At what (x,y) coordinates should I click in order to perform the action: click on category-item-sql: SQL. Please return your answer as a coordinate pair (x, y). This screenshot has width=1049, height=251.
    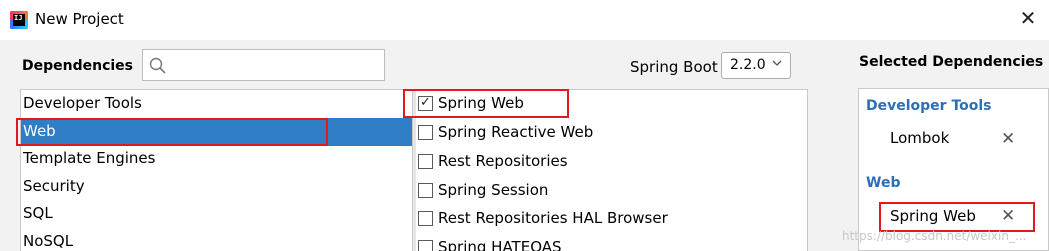
    Looking at the image, I should click on (217, 214).